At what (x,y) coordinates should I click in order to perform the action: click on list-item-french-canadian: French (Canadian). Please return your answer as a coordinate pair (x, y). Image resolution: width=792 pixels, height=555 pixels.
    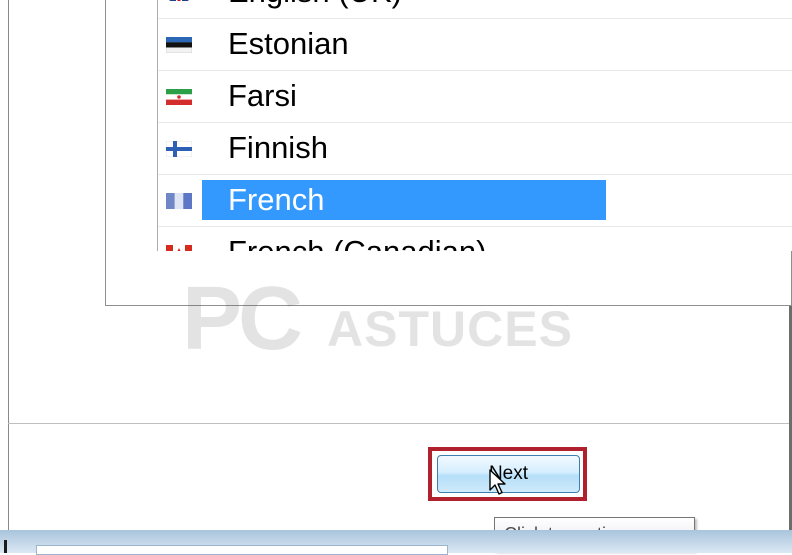
    Looking at the image, I should click on (475, 238).